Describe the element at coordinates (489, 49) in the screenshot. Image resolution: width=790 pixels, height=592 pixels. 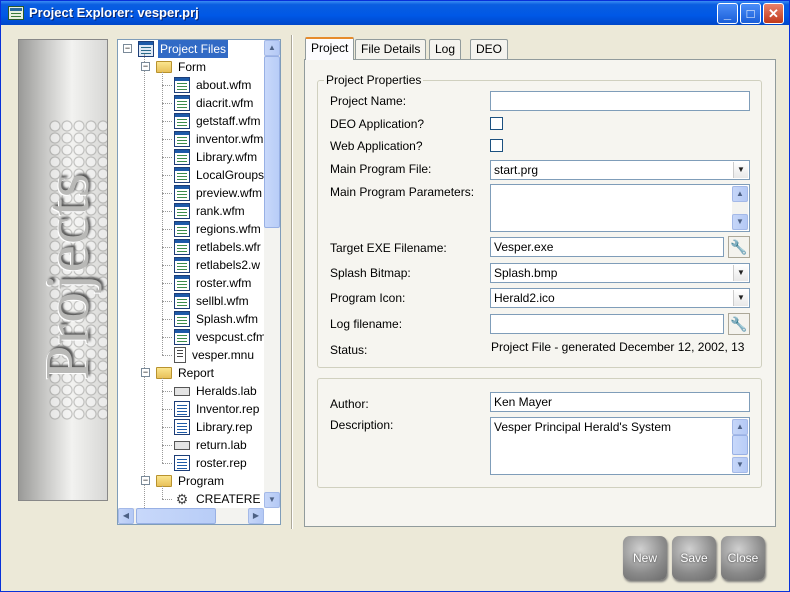
I see `tab-deo: DEO` at that location.